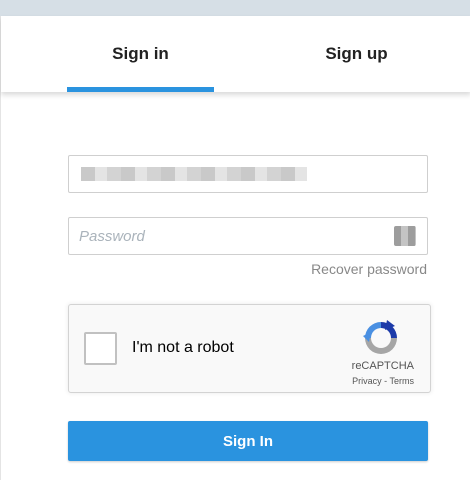 Image resolution: width=470 pixels, height=480 pixels. I want to click on password-manager-icon, so click(405, 236).